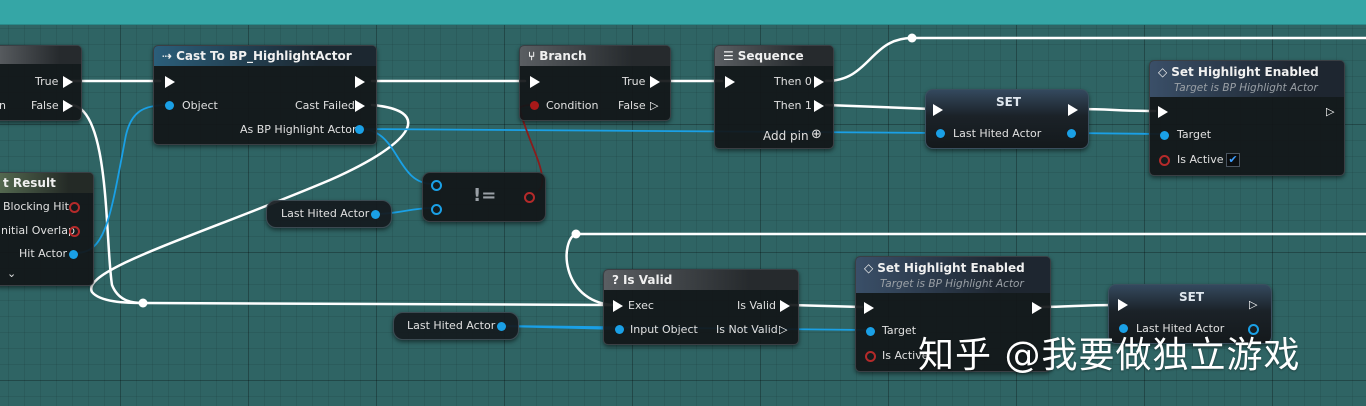 This screenshot has height=406, width=1366. What do you see at coordinates (200, 105) in the screenshot?
I see `object-label: Object` at bounding box center [200, 105].